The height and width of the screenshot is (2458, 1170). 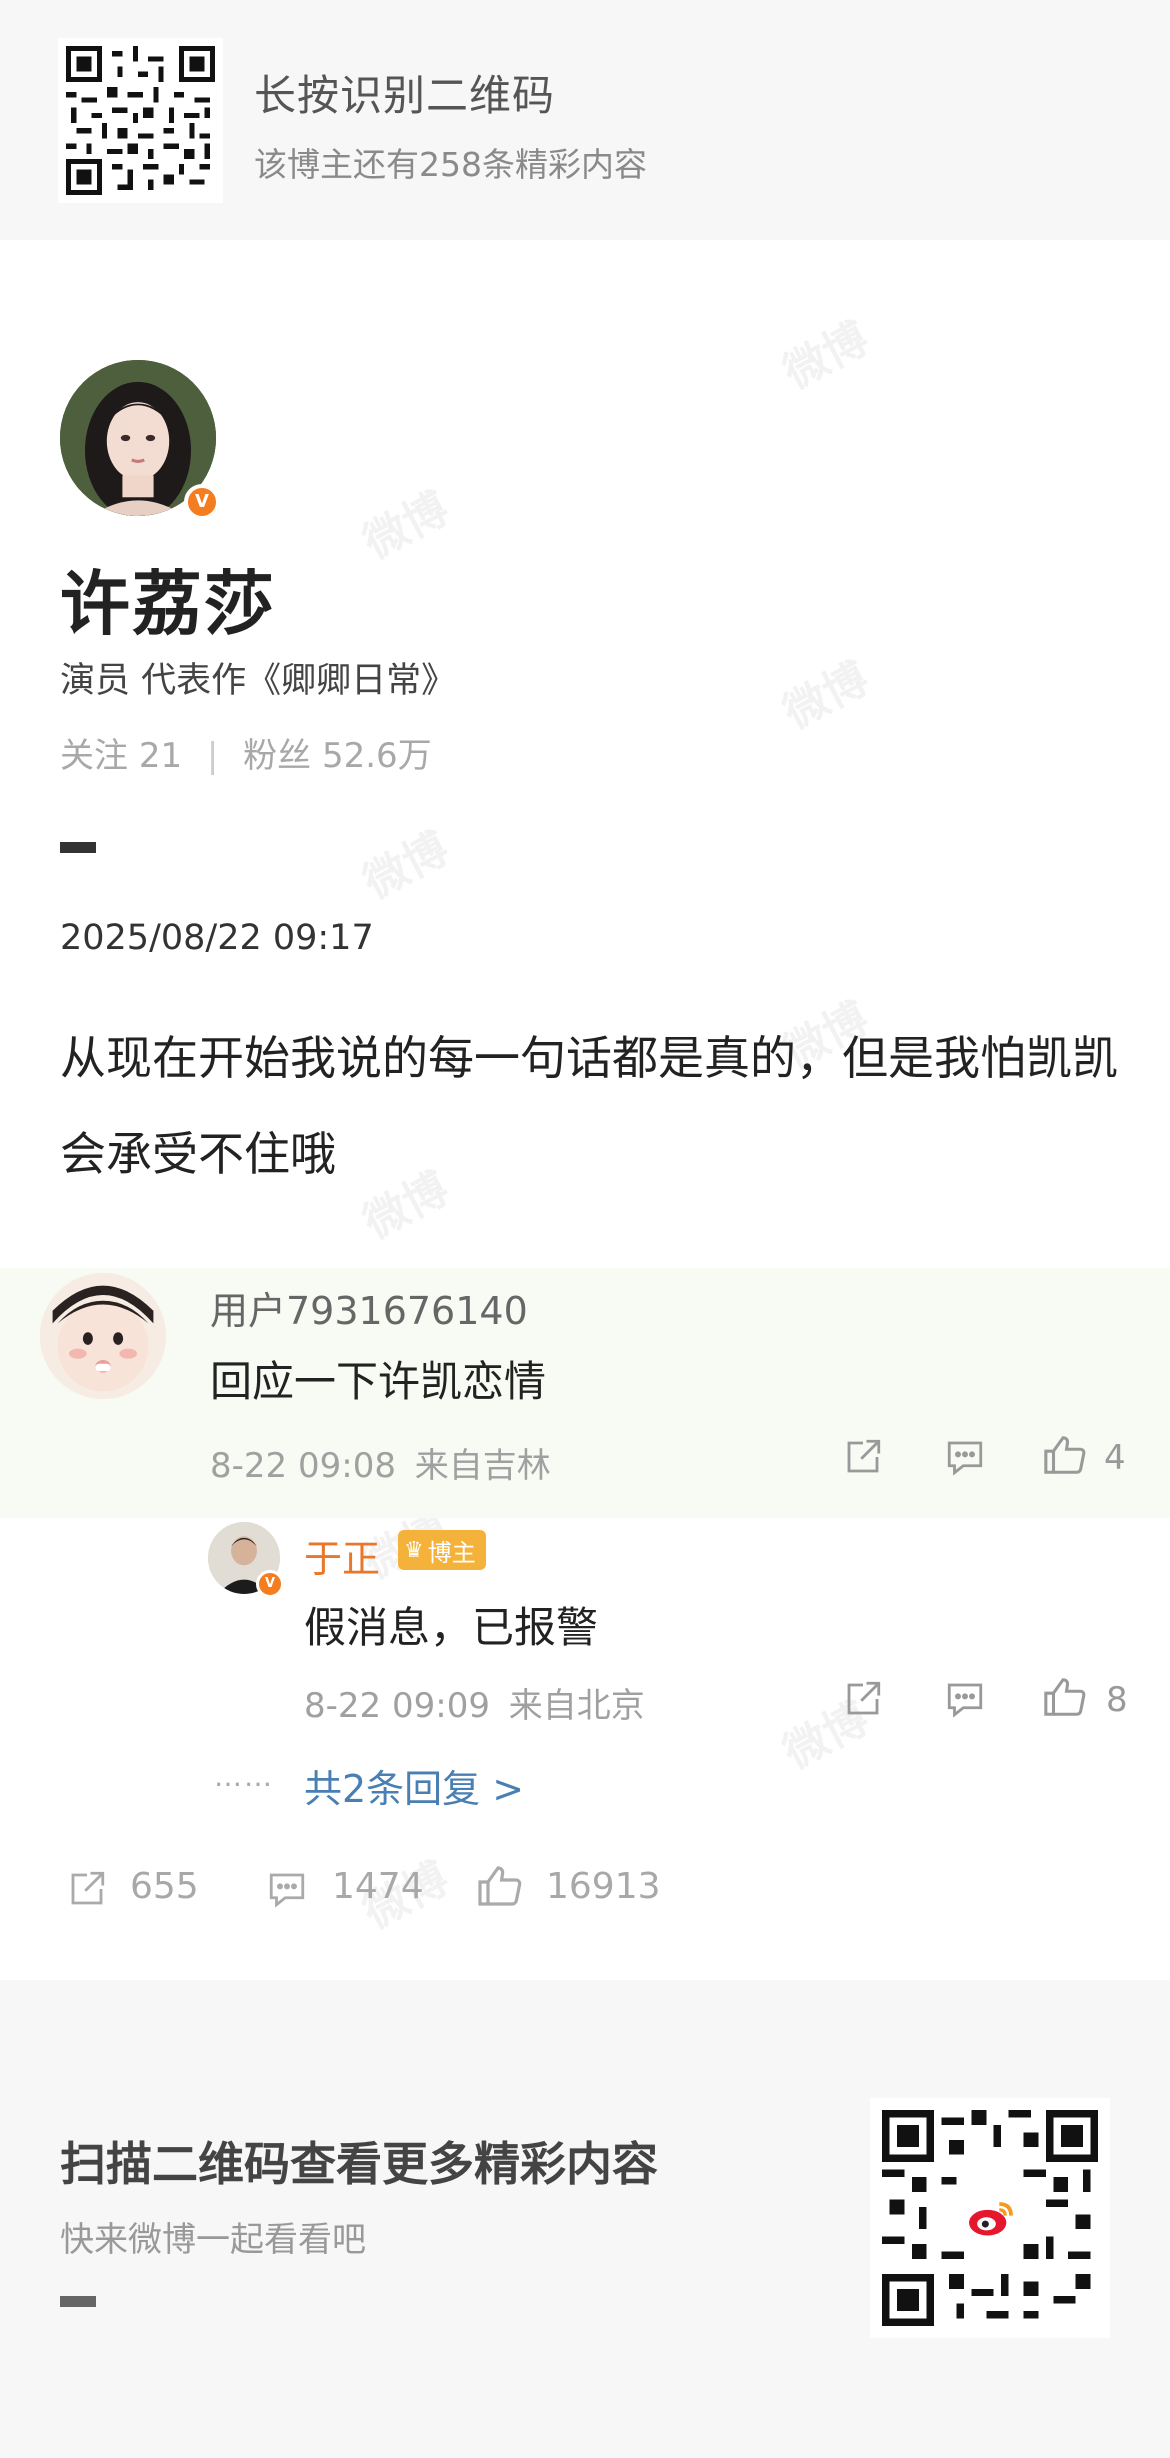 What do you see at coordinates (589, 1106) in the screenshot?
I see `post-text: 从现在开始我说的每一句话都是真的，但是我怕凯凯会承受不住哦` at bounding box center [589, 1106].